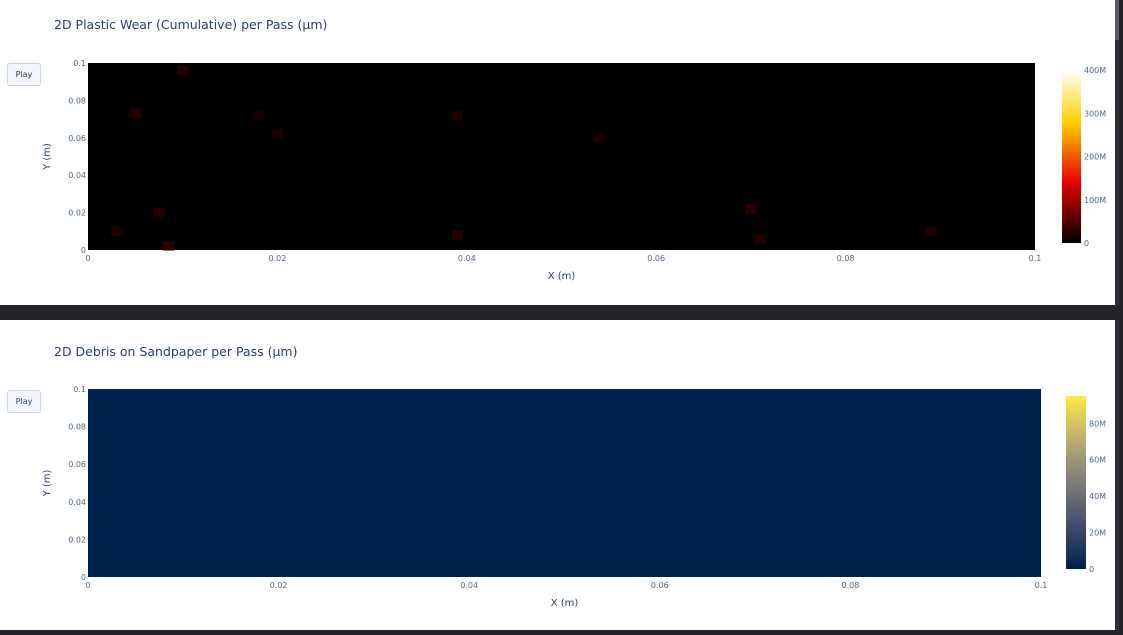  Describe the element at coordinates (1095, 200) in the screenshot. I see `colorbar-tick-label: 100M` at that location.